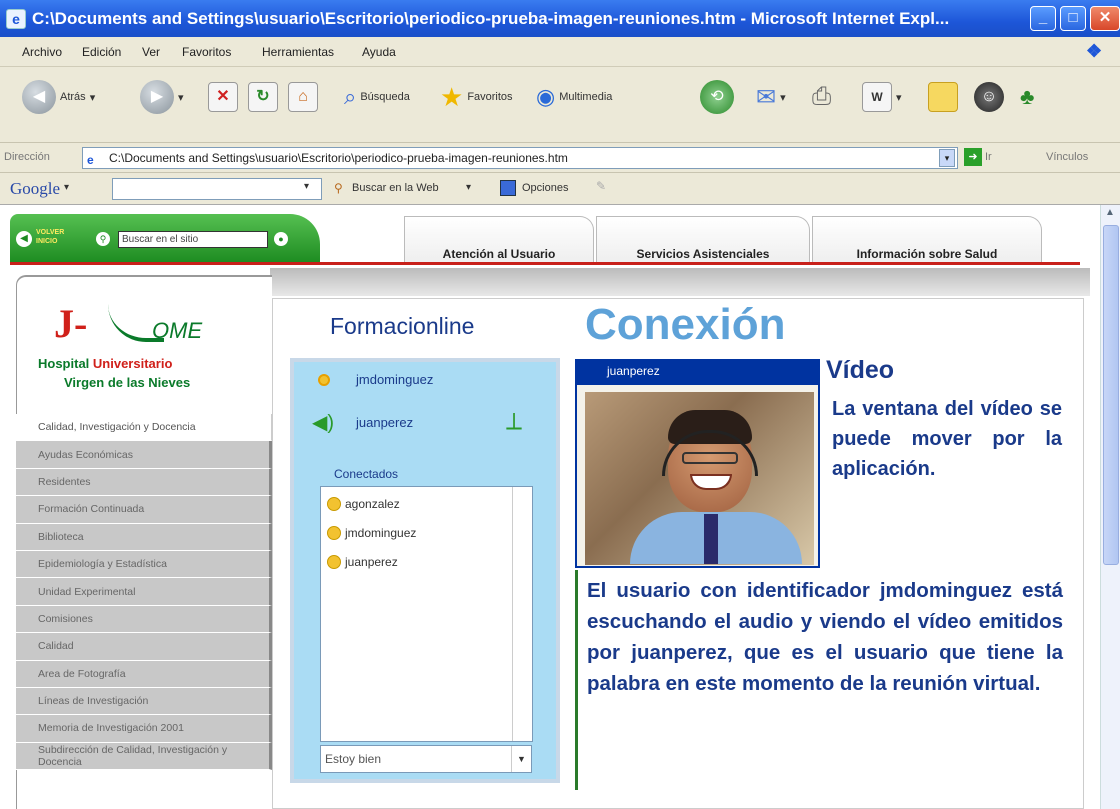  I want to click on stop-button: ✕, so click(223, 97).